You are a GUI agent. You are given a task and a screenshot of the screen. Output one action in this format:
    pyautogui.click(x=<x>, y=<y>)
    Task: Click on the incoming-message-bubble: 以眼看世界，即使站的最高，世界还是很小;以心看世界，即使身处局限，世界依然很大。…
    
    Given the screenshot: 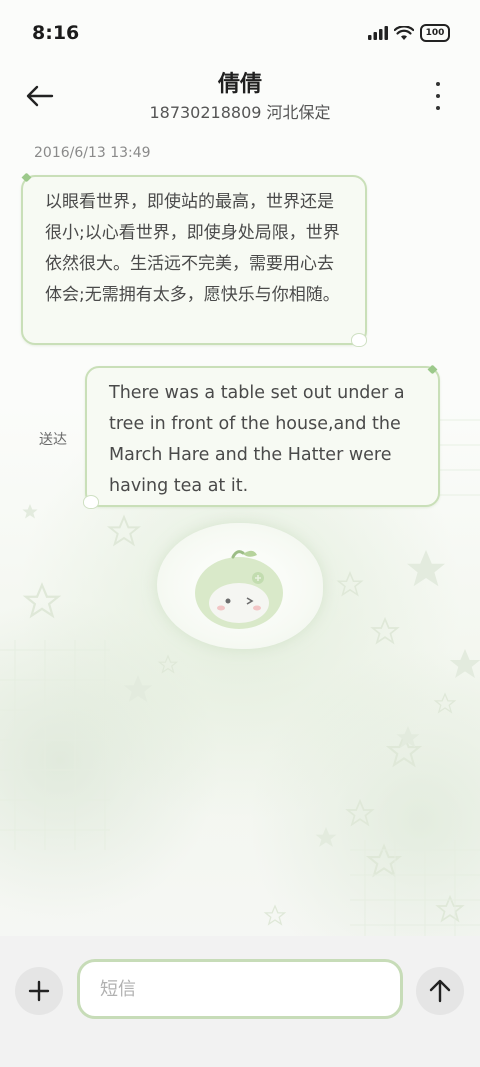 What is the action you would take?
    pyautogui.click(x=194, y=259)
    